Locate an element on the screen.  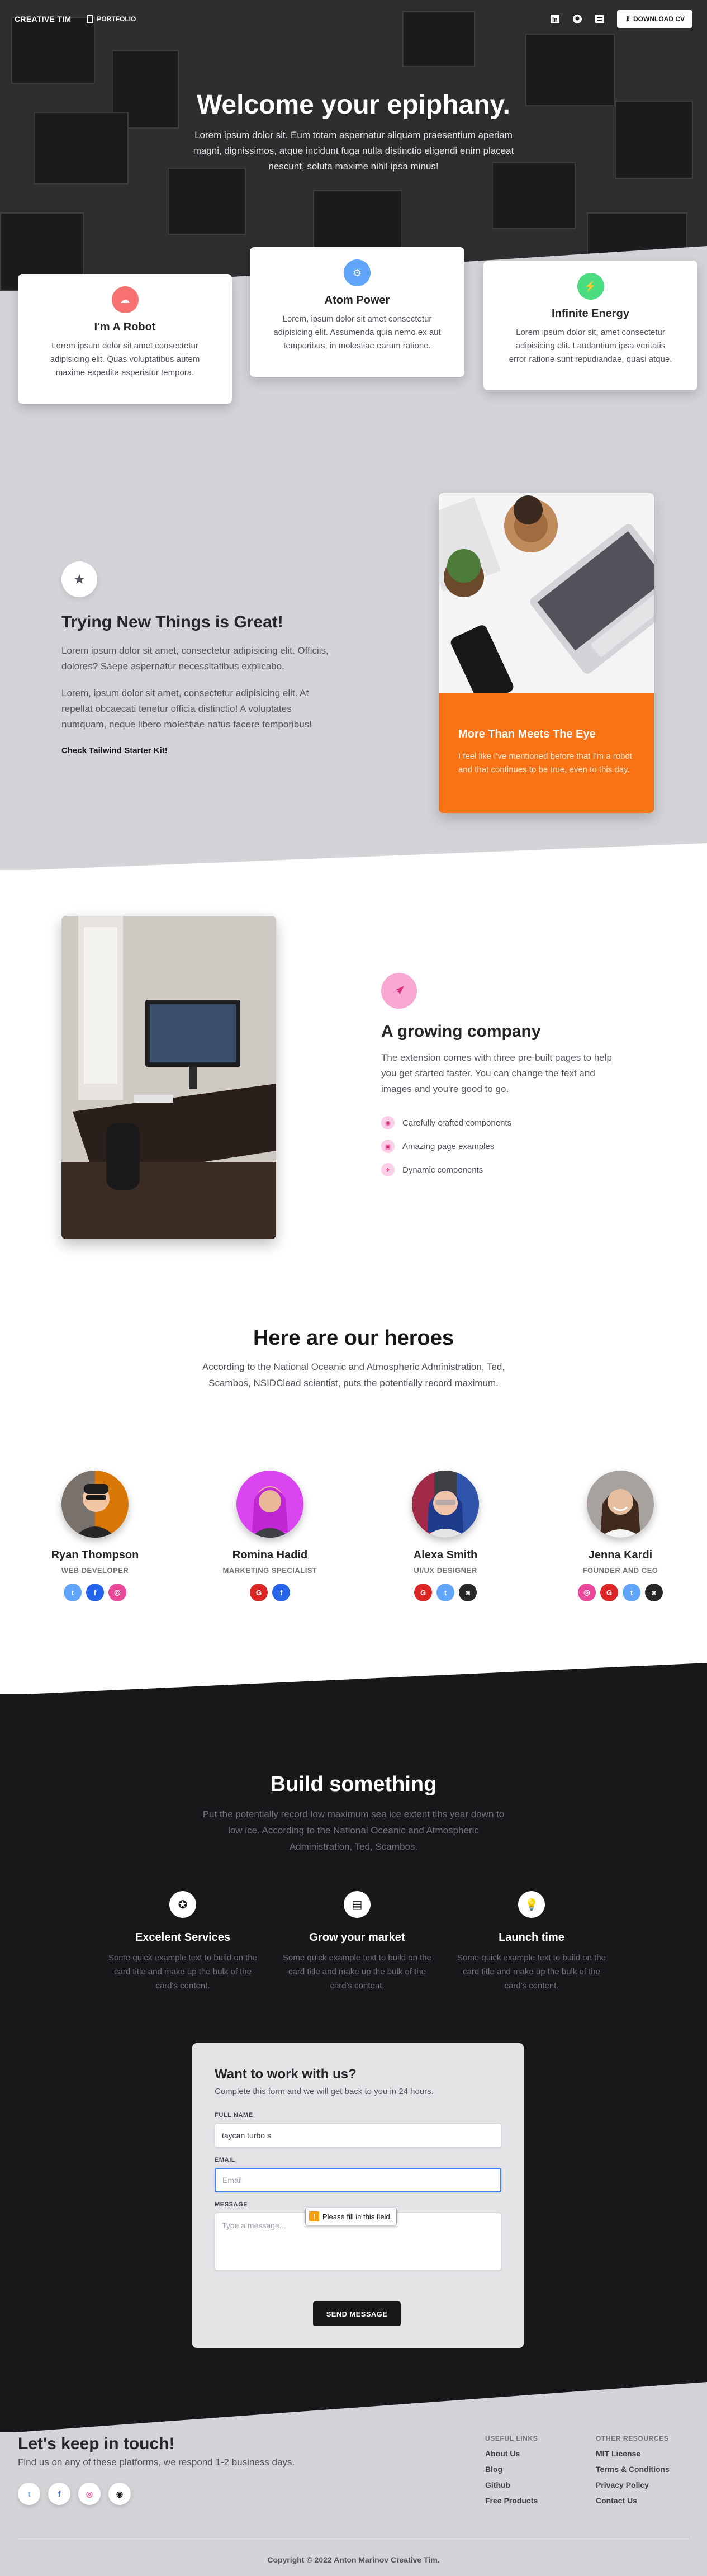
growing-title: A growing company is located at coordinates (461, 1031).